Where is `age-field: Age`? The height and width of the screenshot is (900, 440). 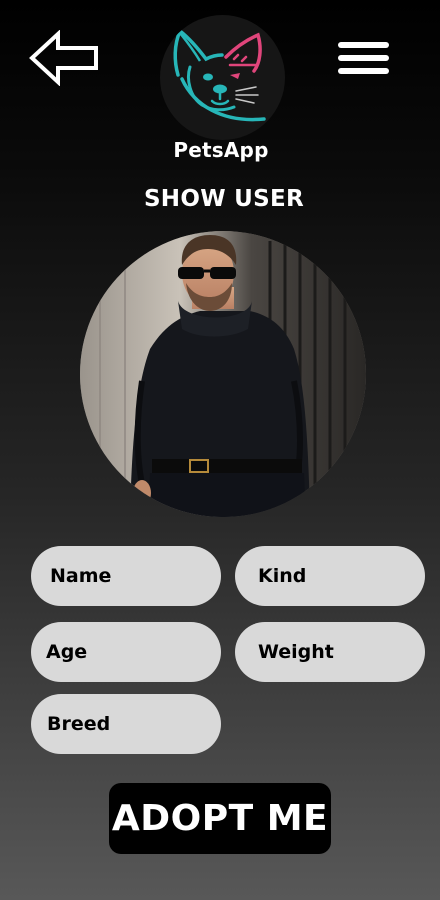 age-field: Age is located at coordinates (126, 652).